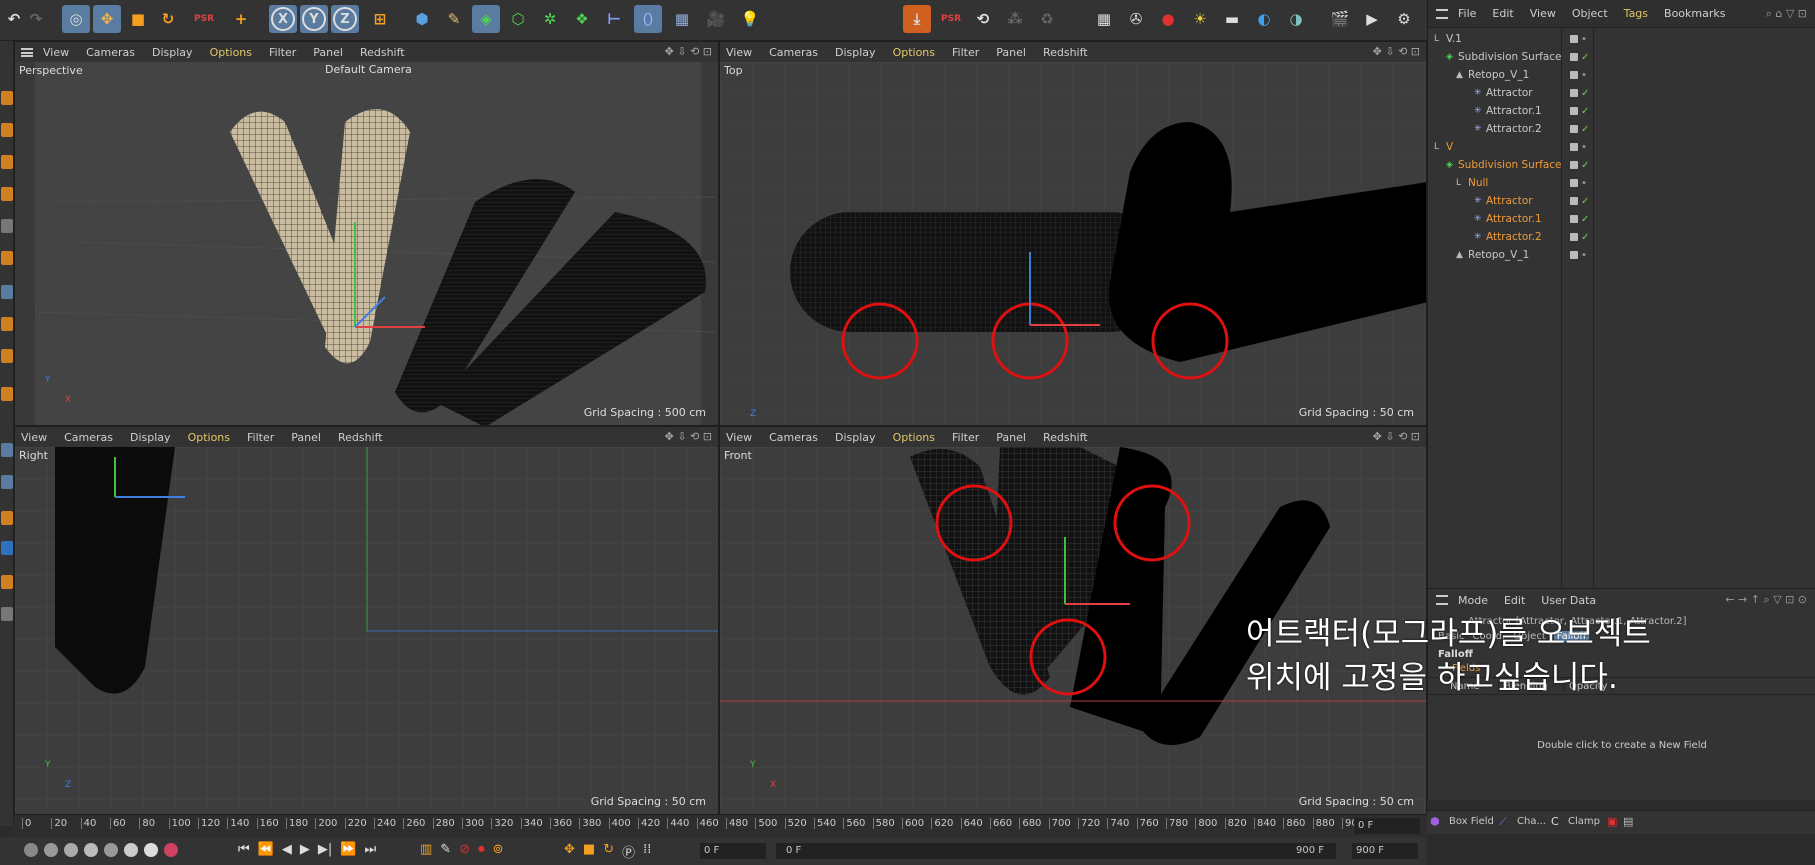 The width and height of the screenshot is (1815, 865). What do you see at coordinates (569, 851) in the screenshot?
I see `key-position-icon: ✥` at bounding box center [569, 851].